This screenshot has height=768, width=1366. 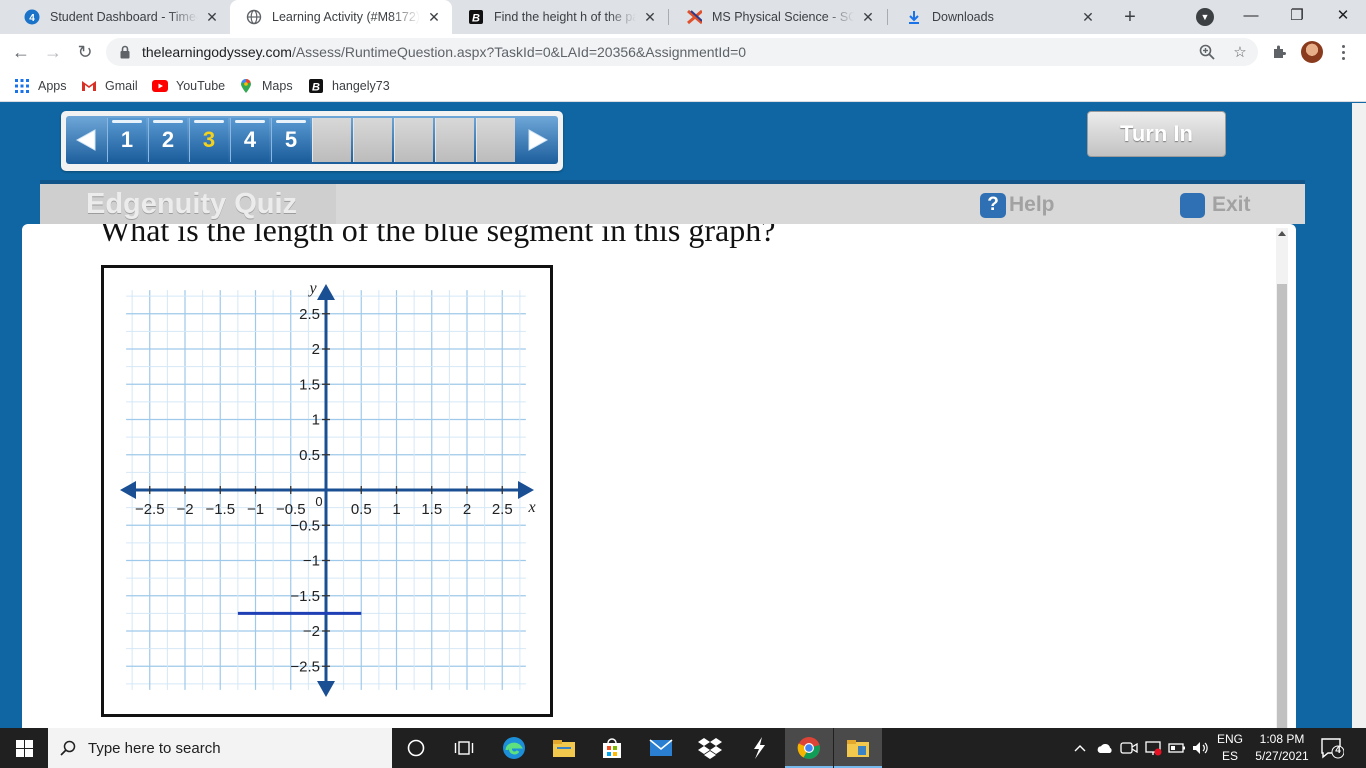 What do you see at coordinates (1231, 204) in the screenshot?
I see `exit-label: Exit` at bounding box center [1231, 204].